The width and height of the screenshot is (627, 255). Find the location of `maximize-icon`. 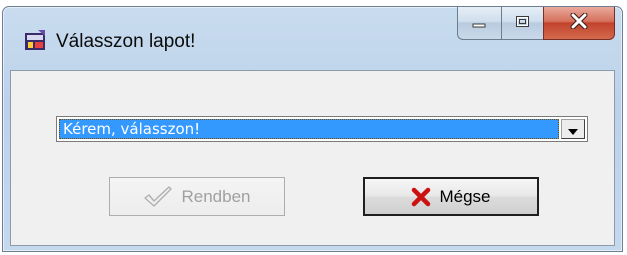

maximize-icon is located at coordinates (523, 23).